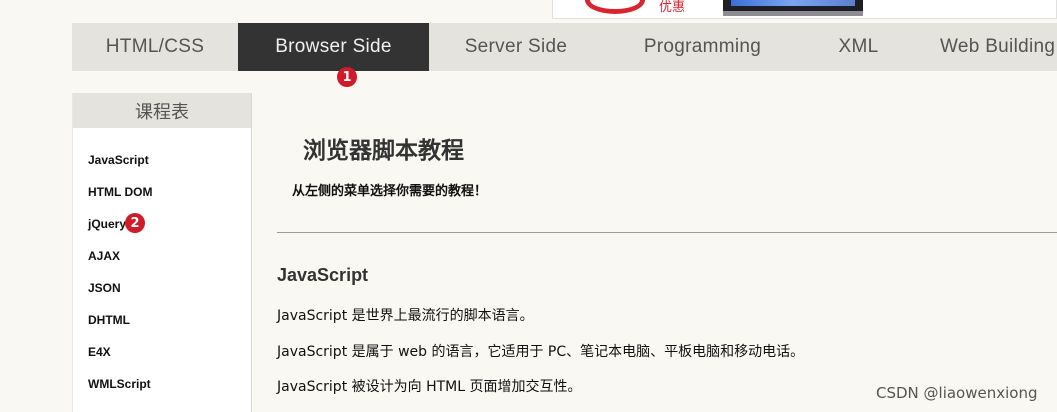 This screenshot has height=412, width=1057. Describe the element at coordinates (702, 47) in the screenshot. I see `nav-tab-programming: Programming` at that location.